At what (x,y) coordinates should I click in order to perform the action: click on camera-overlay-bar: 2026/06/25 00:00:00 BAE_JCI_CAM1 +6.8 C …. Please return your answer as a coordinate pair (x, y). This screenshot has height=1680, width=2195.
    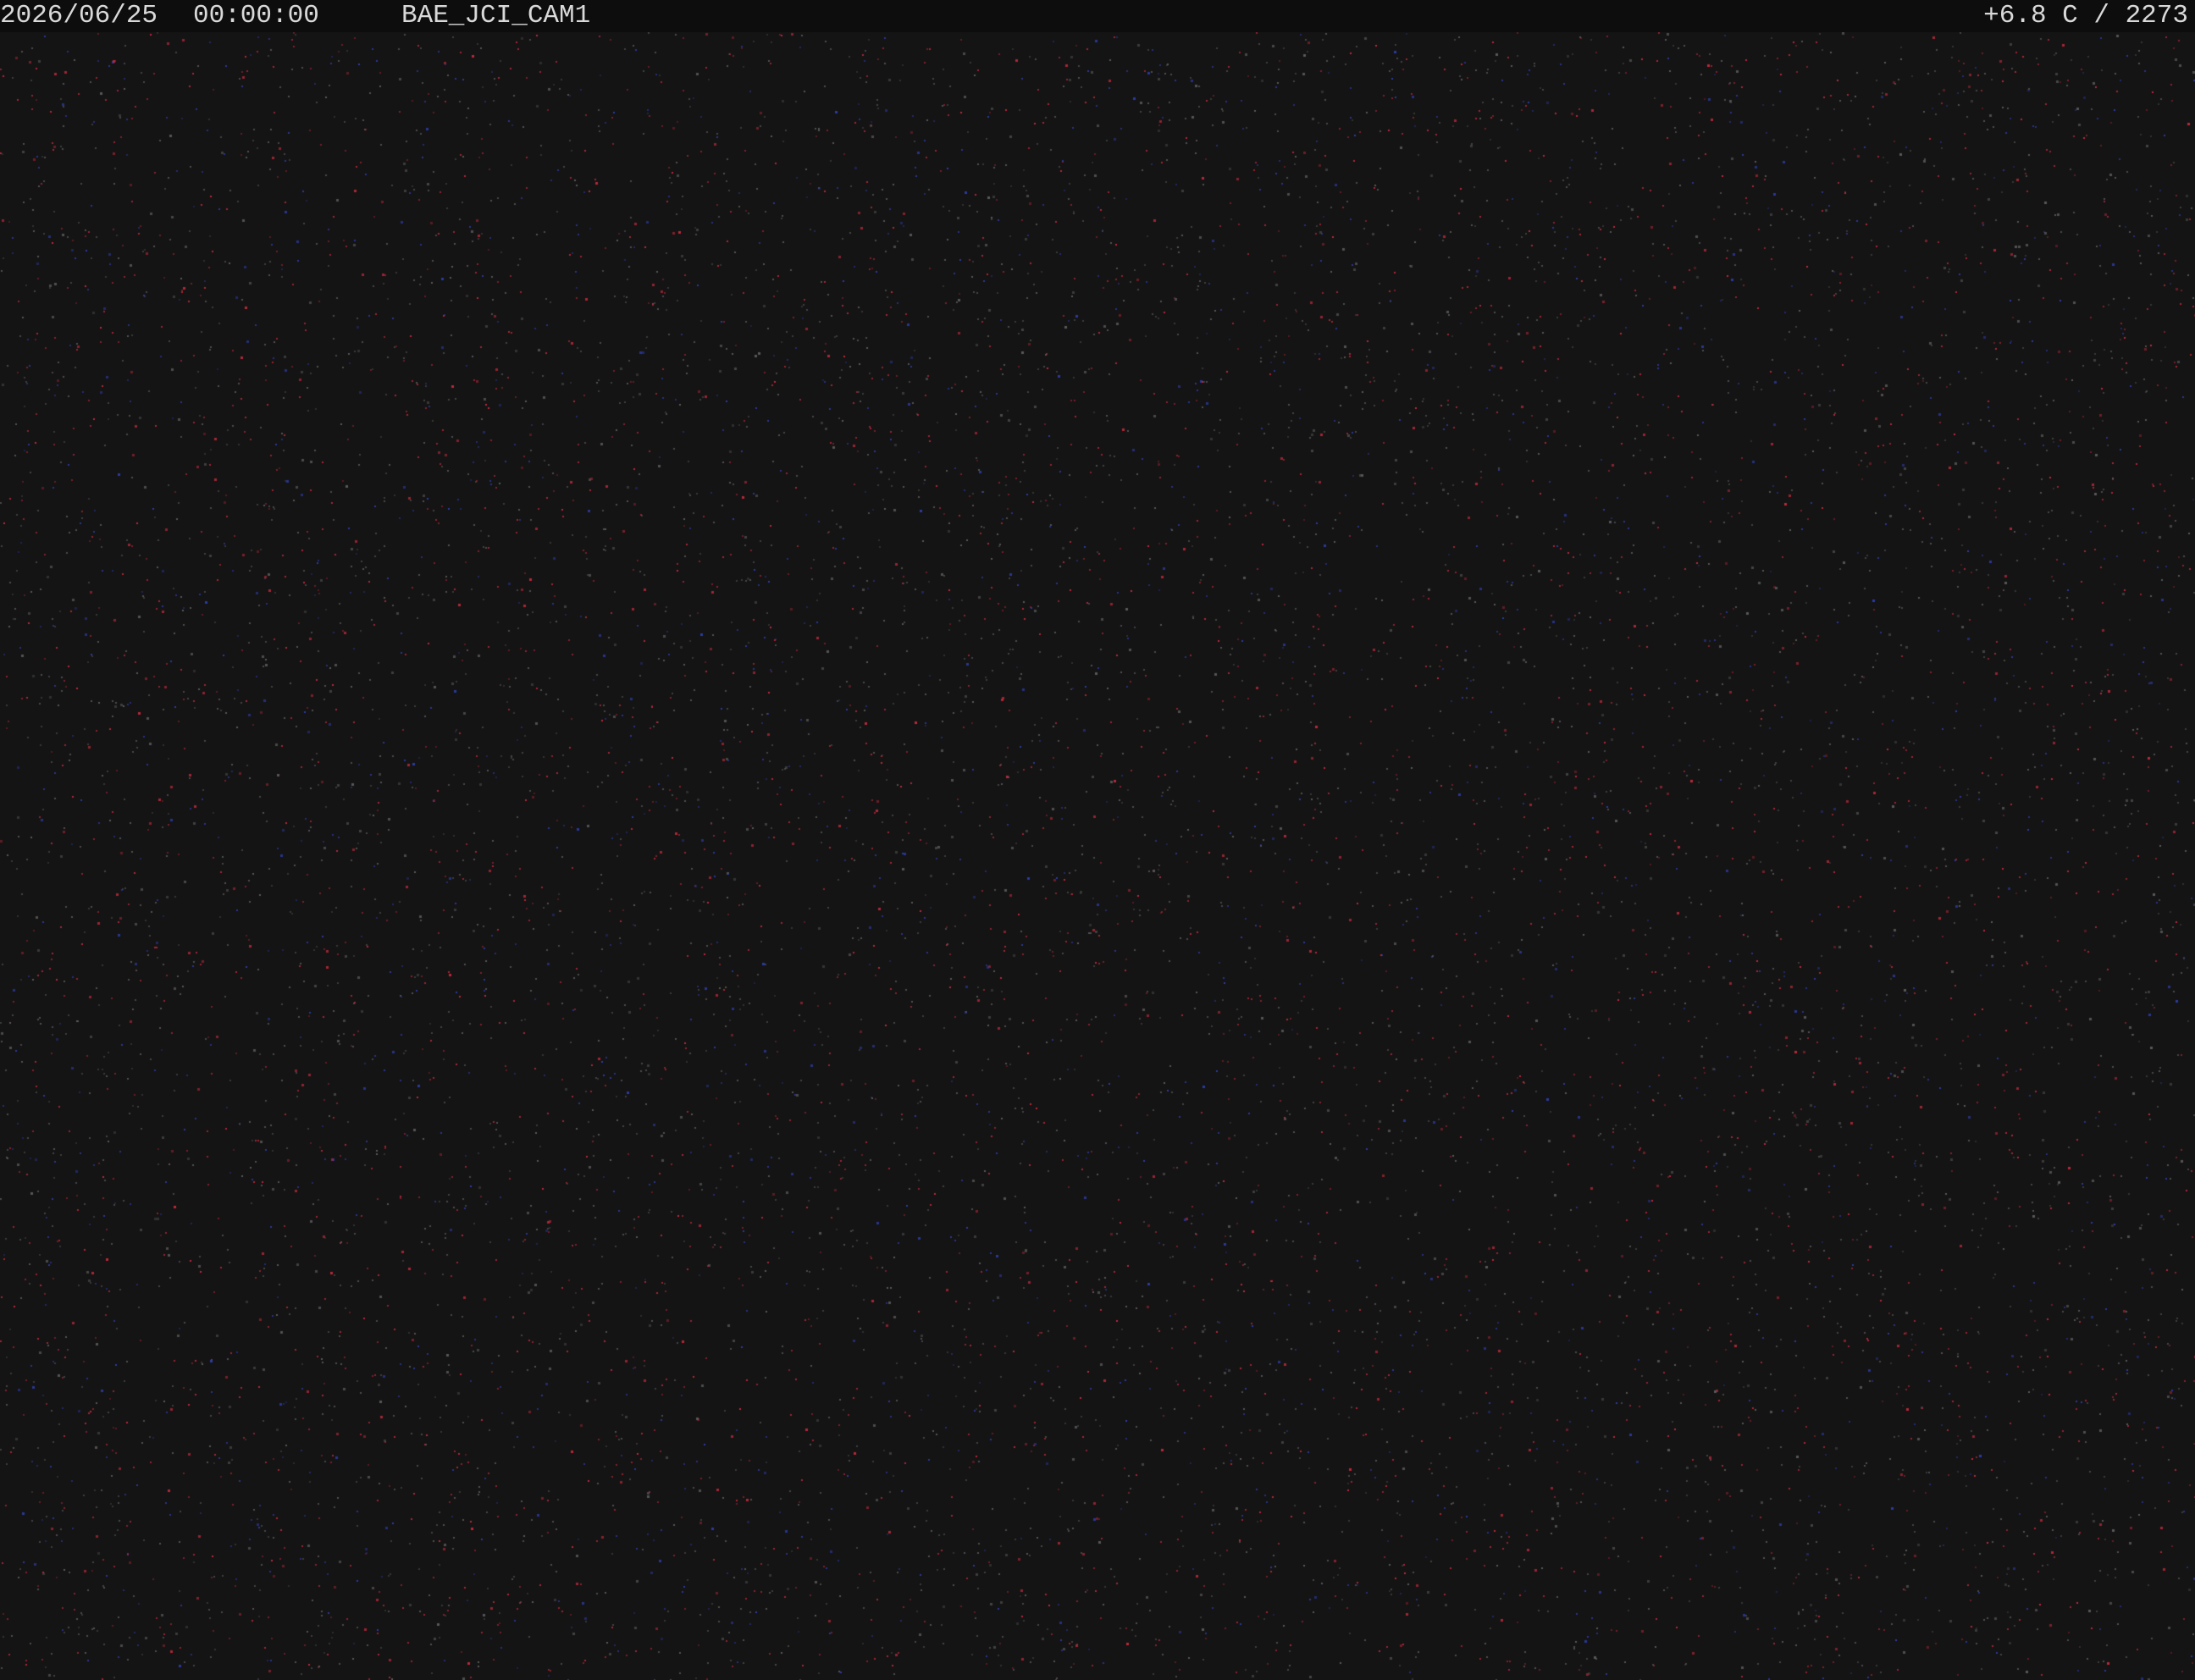
    Looking at the image, I should click on (1097, 16).